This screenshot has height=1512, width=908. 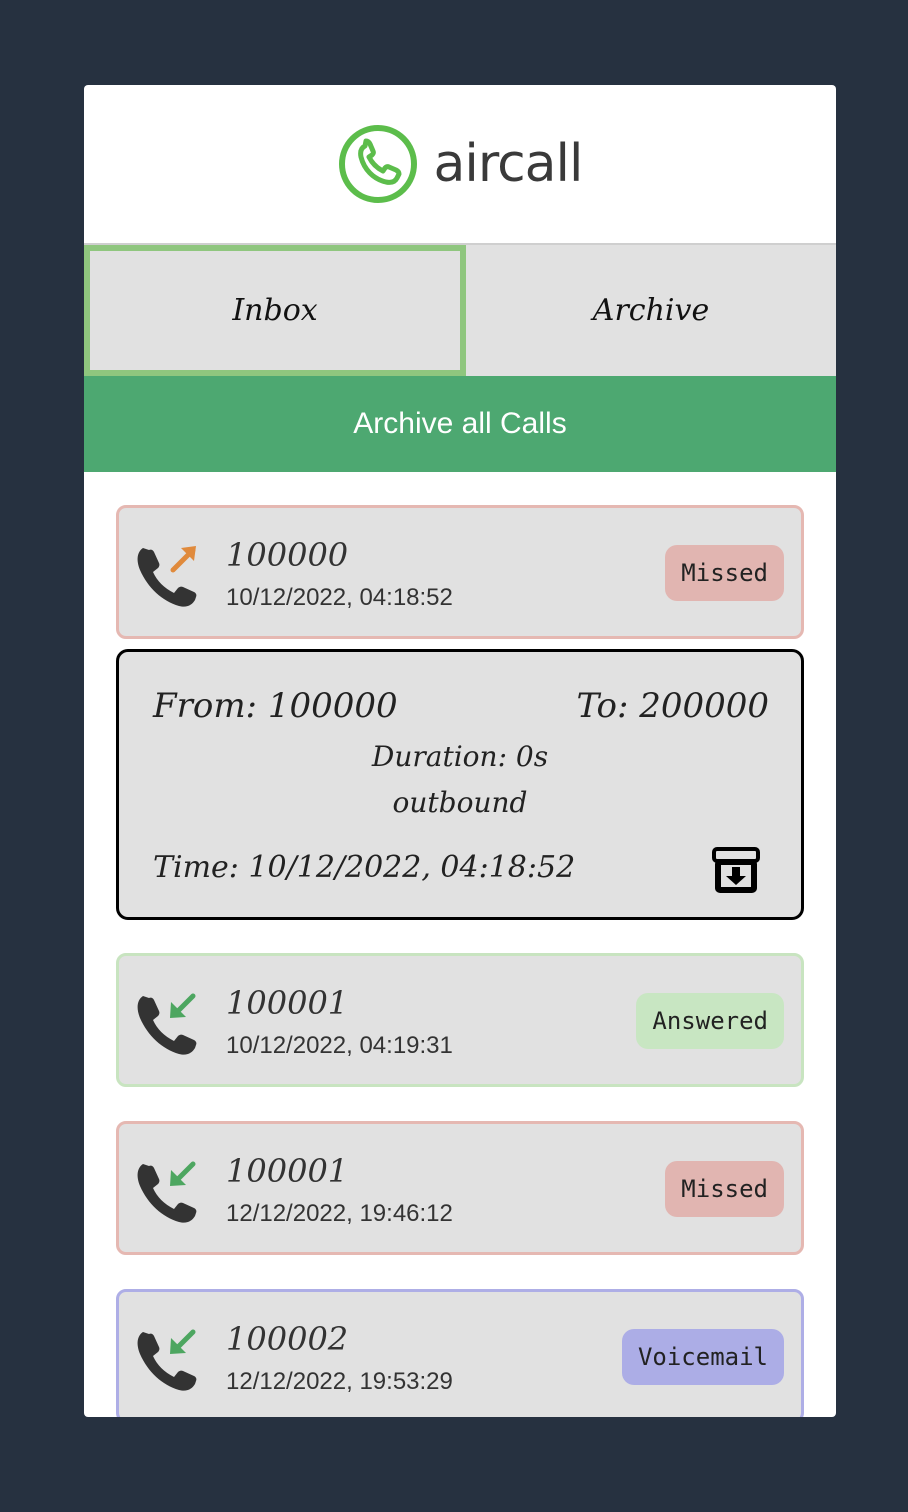 What do you see at coordinates (339, 1381) in the screenshot?
I see `call-time: 12/12/2022, 19:53:29` at bounding box center [339, 1381].